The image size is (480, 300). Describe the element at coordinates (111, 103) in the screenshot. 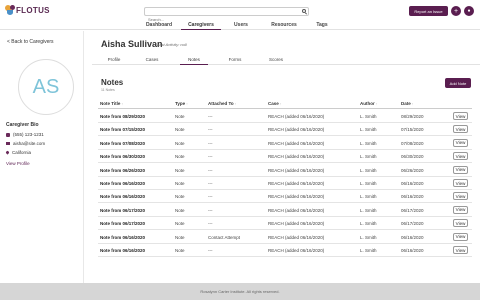

I see `col-note-title: Note Title↑` at that location.